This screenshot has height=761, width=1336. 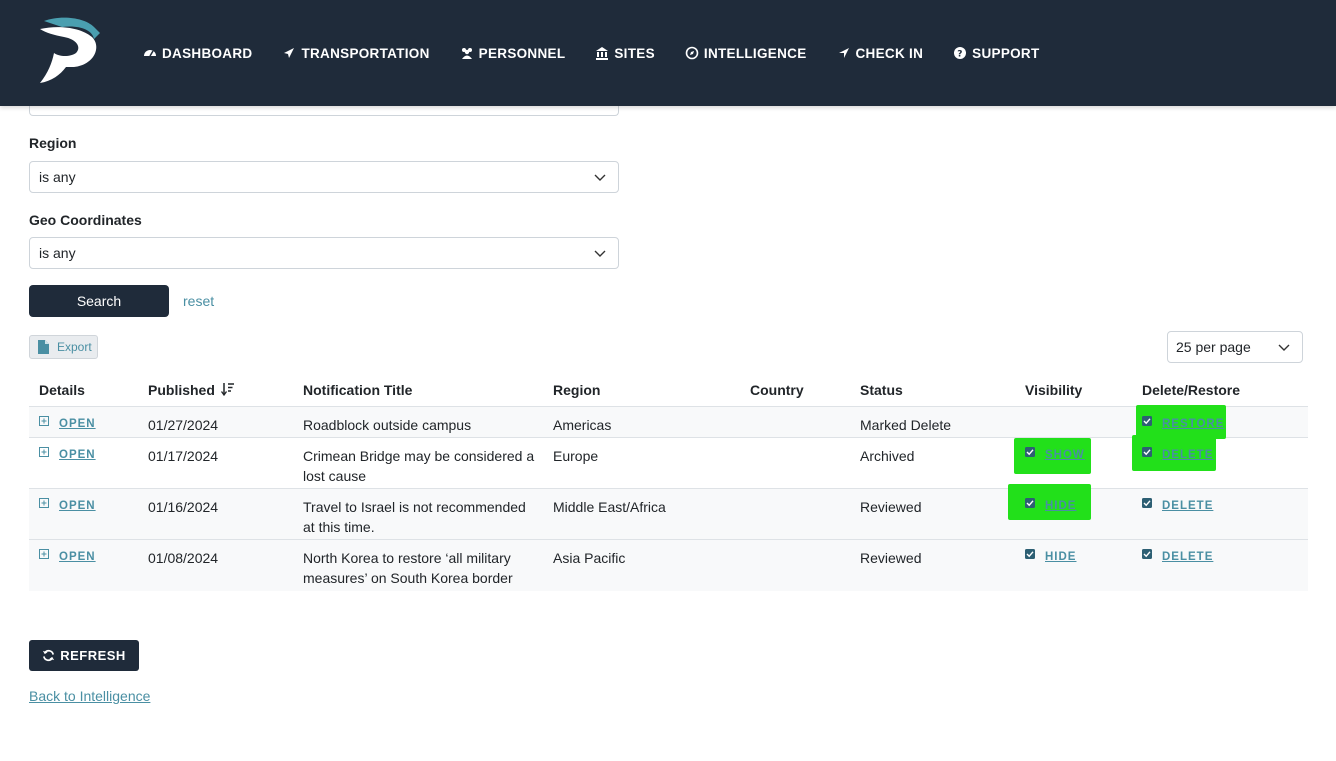 I want to click on nav-label: TRANSPORTATION, so click(x=365, y=53).